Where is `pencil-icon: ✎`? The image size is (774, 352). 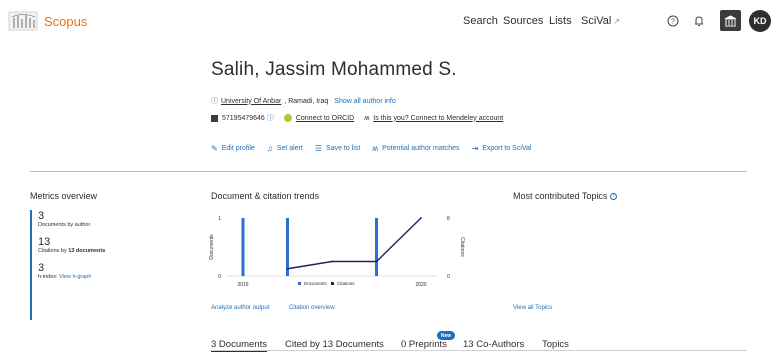 pencil-icon: ✎ is located at coordinates (214, 148).